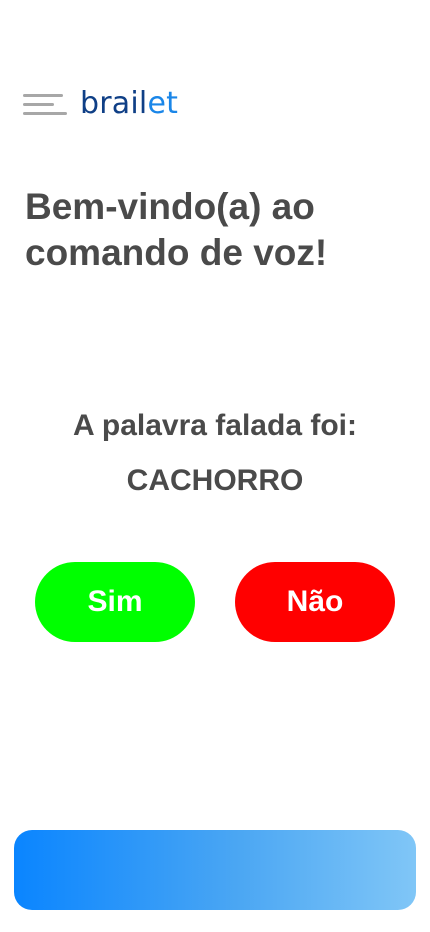  I want to click on app-header: brailet, so click(100, 104).